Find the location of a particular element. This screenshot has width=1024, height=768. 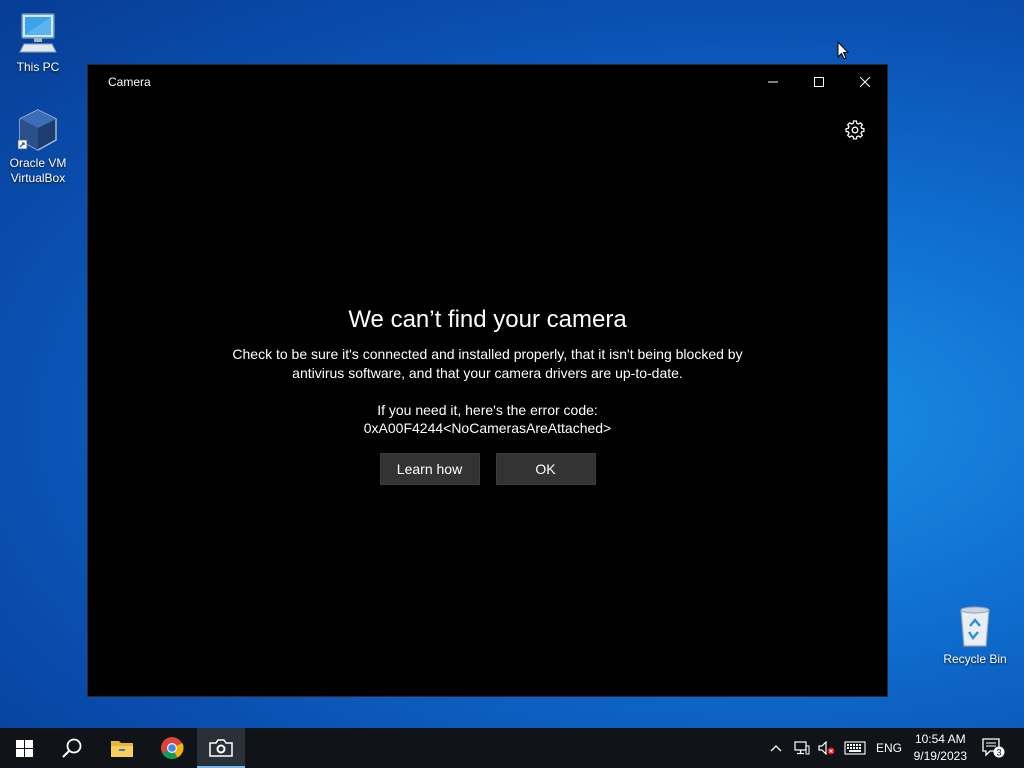

maximize-icon is located at coordinates (819, 82).